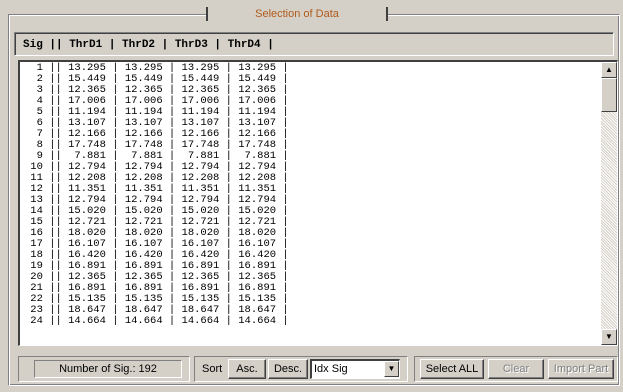 The height and width of the screenshot is (392, 623). What do you see at coordinates (391, 369) in the screenshot?
I see `chevron-down-icon: ▼` at bounding box center [391, 369].